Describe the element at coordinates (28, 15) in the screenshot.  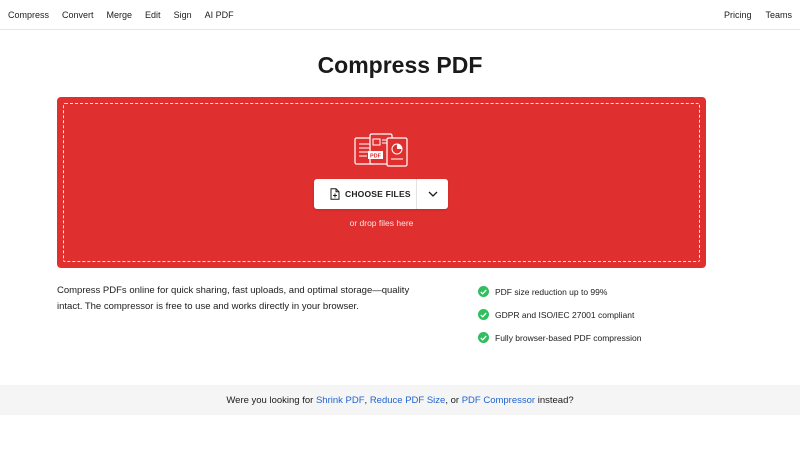
I see `nav-item-compress: Compress` at that location.